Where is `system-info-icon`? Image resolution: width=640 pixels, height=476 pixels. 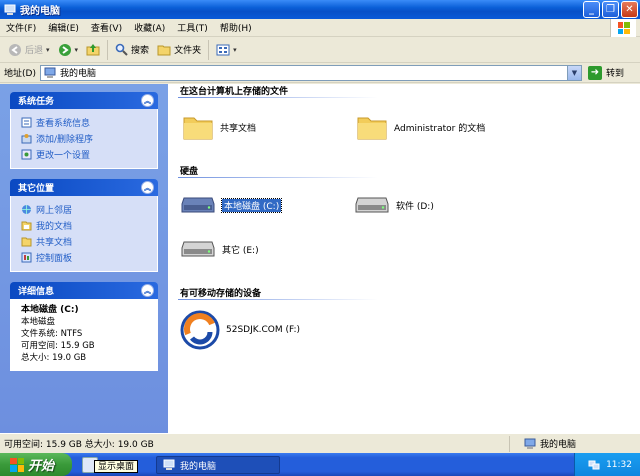
system-info-icon is located at coordinates (26, 122).